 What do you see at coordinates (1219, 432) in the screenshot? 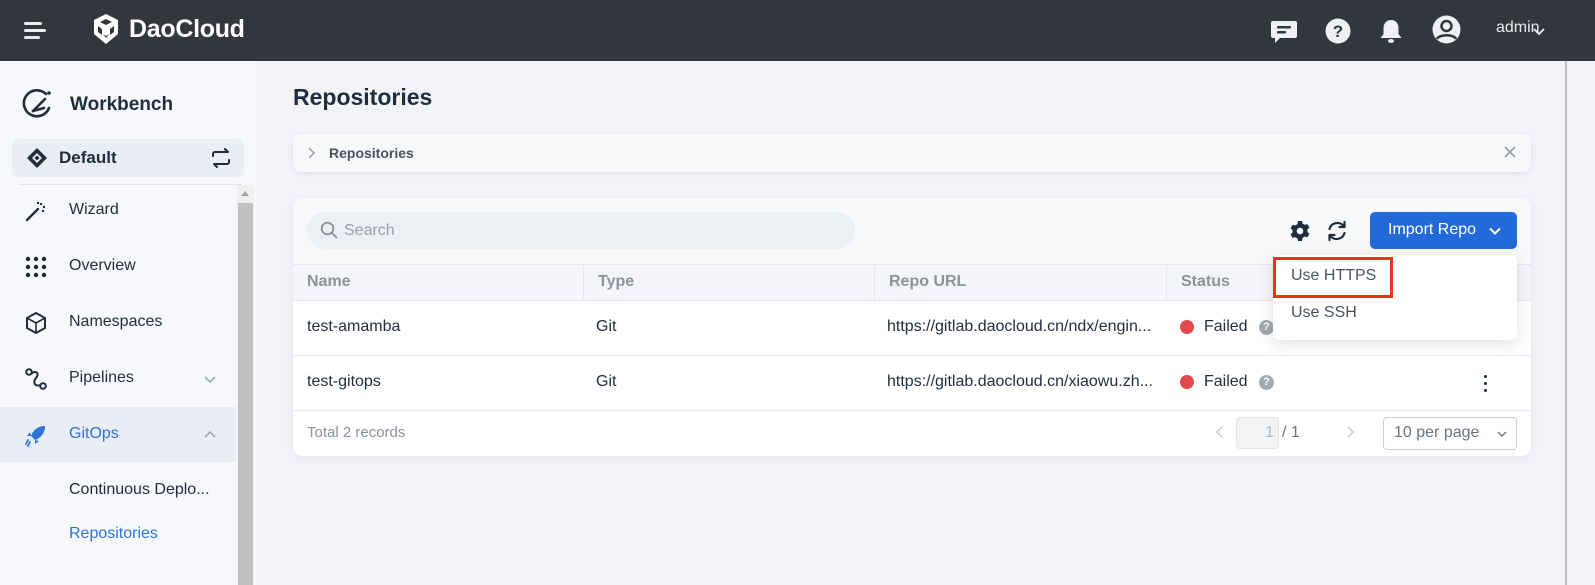
I see `chevron-left-icon` at bounding box center [1219, 432].